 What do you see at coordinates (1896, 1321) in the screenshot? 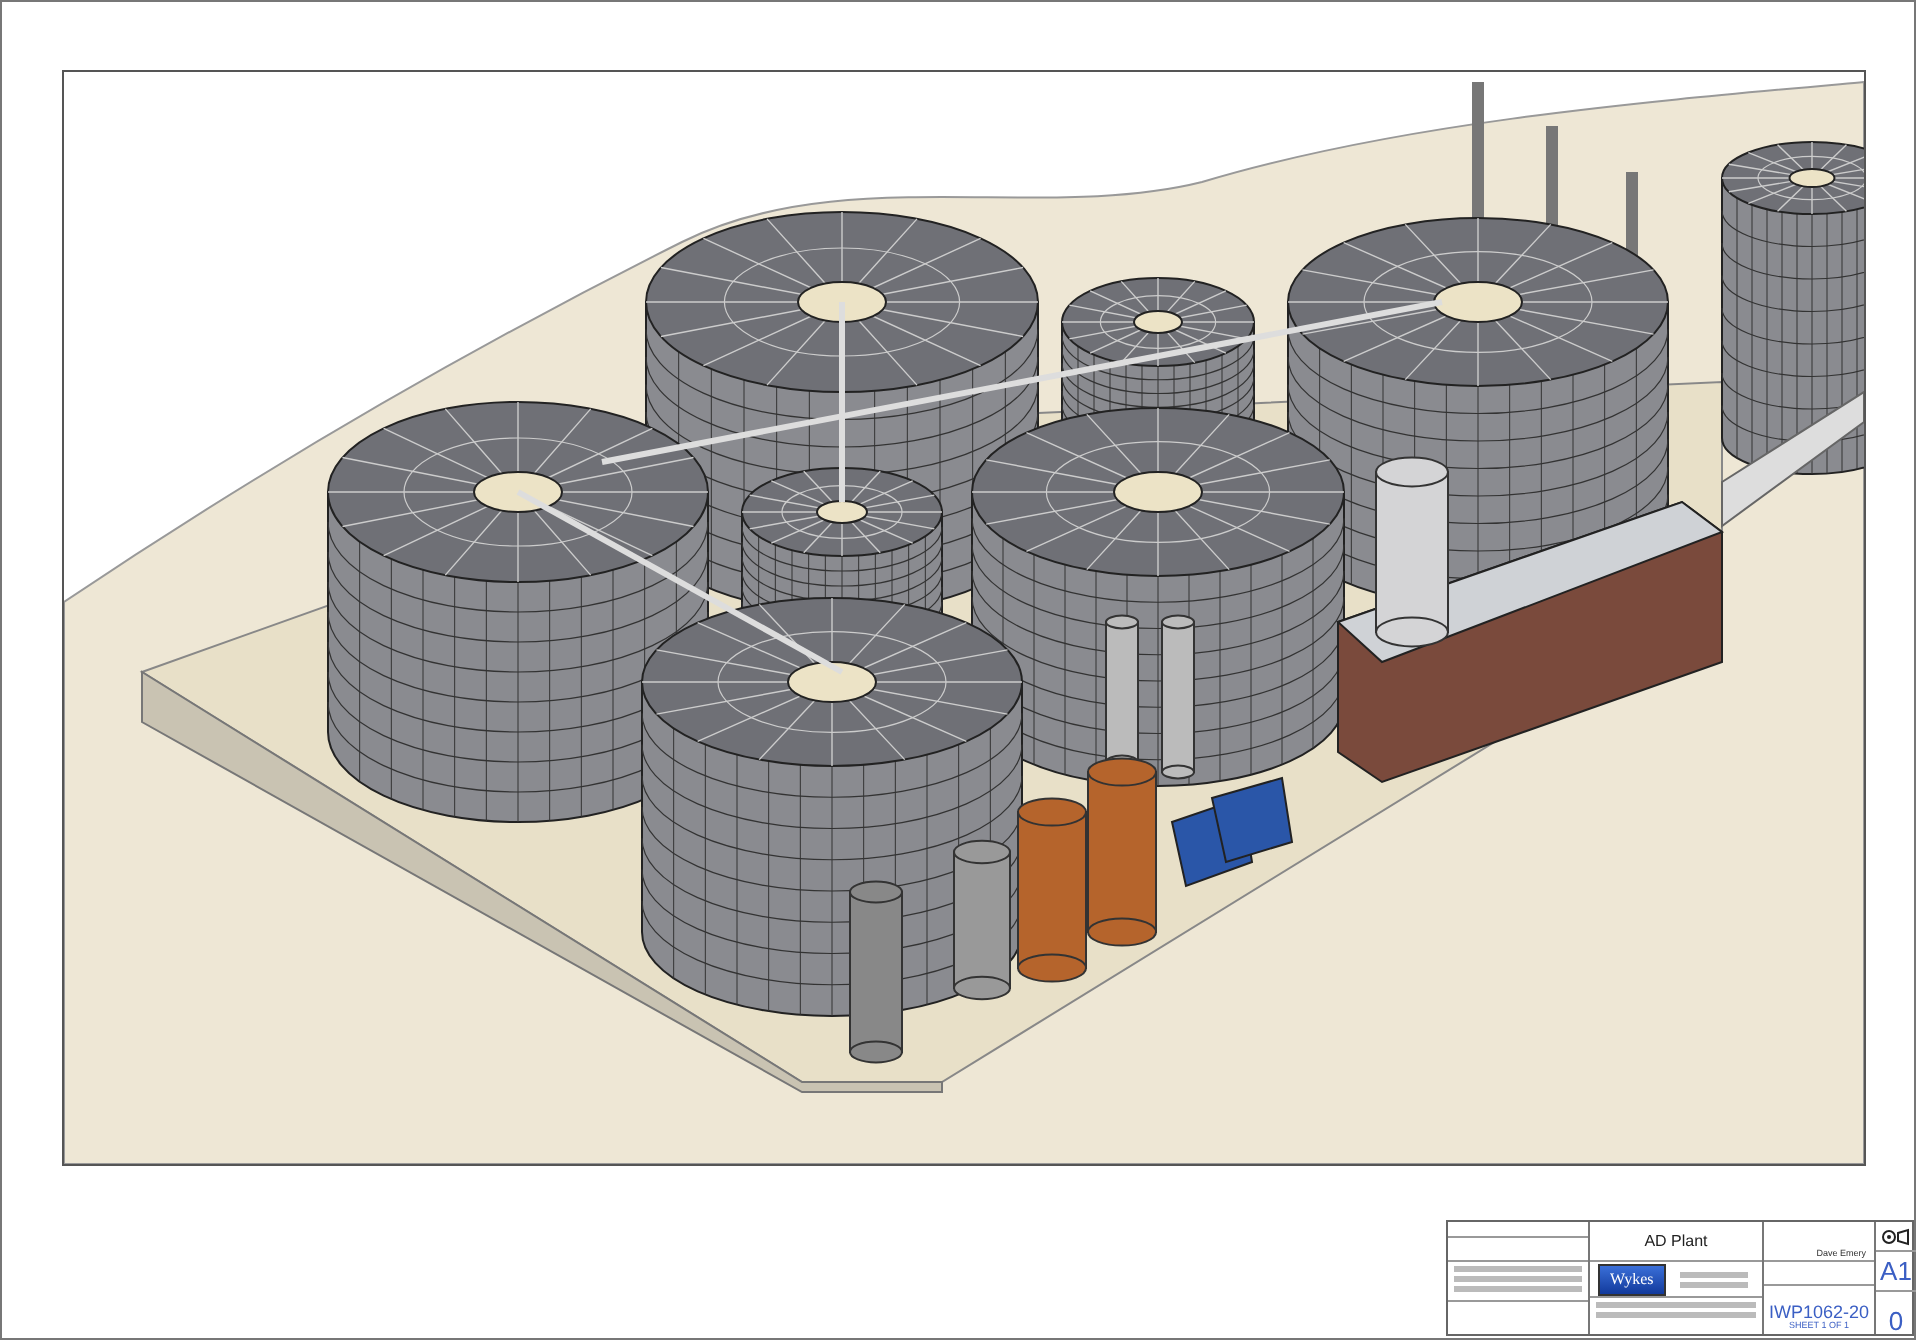
I see `issue-number: 0` at bounding box center [1896, 1321].